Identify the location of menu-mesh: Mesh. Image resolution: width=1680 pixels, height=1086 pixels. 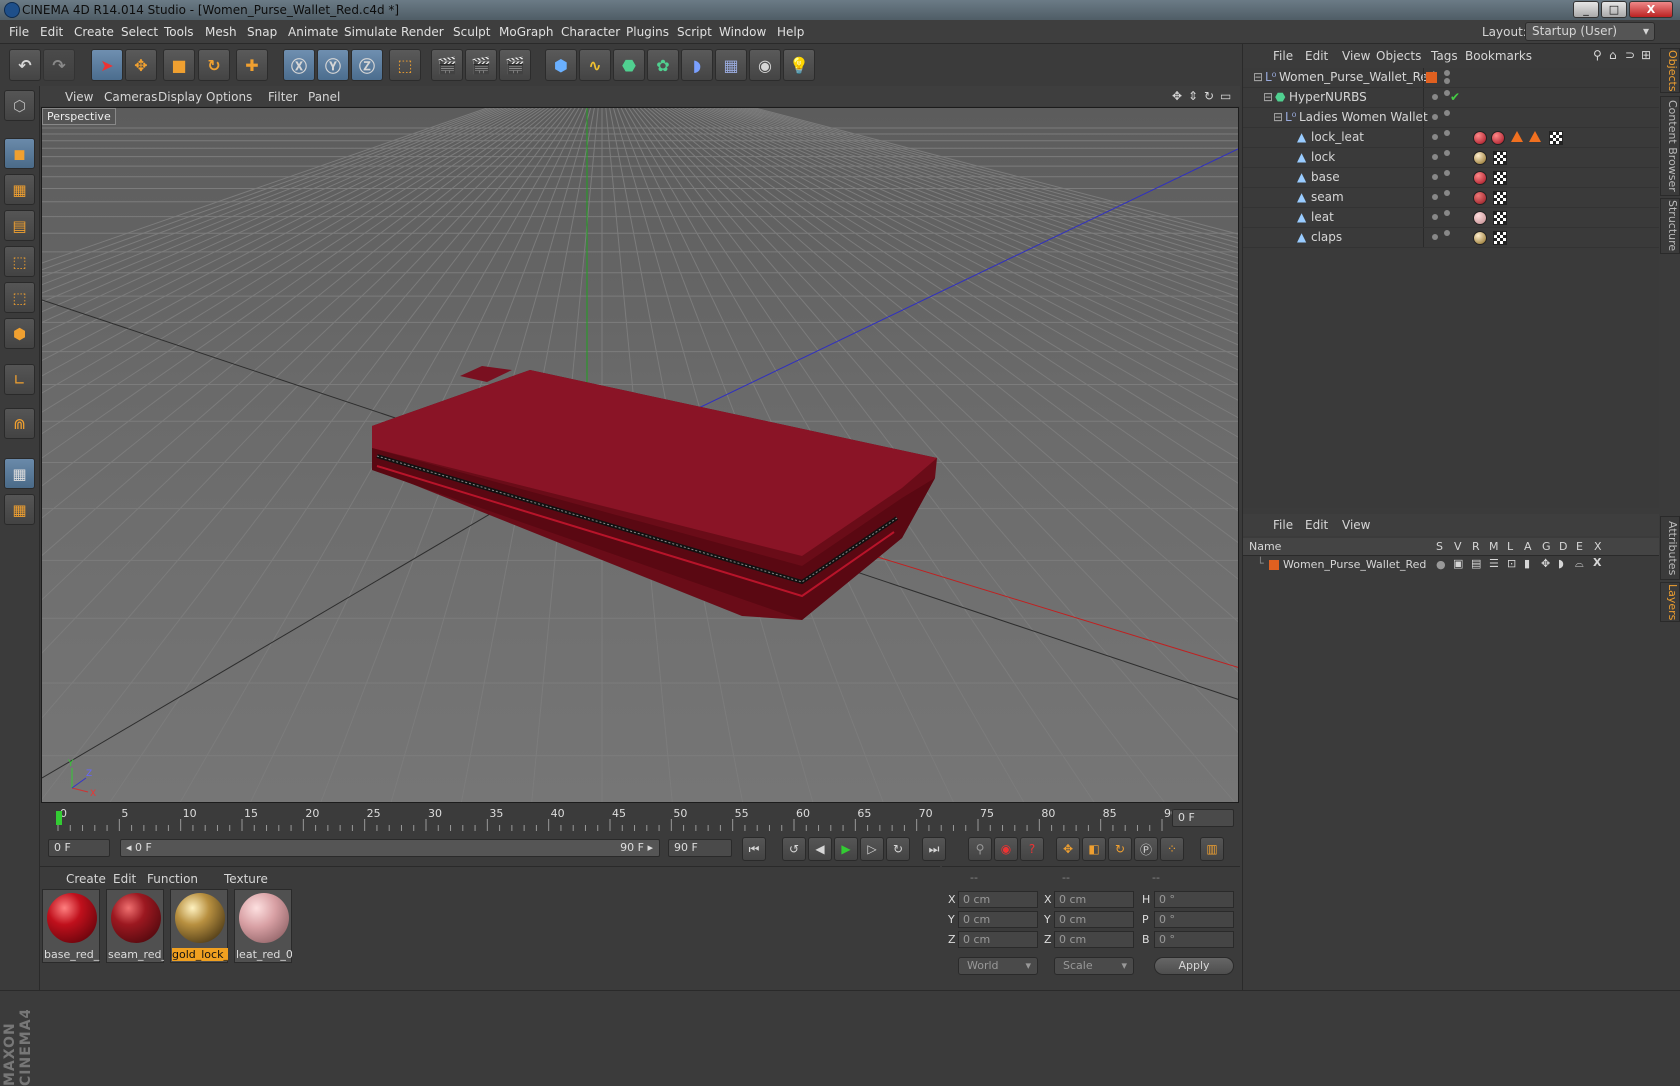
(221, 32).